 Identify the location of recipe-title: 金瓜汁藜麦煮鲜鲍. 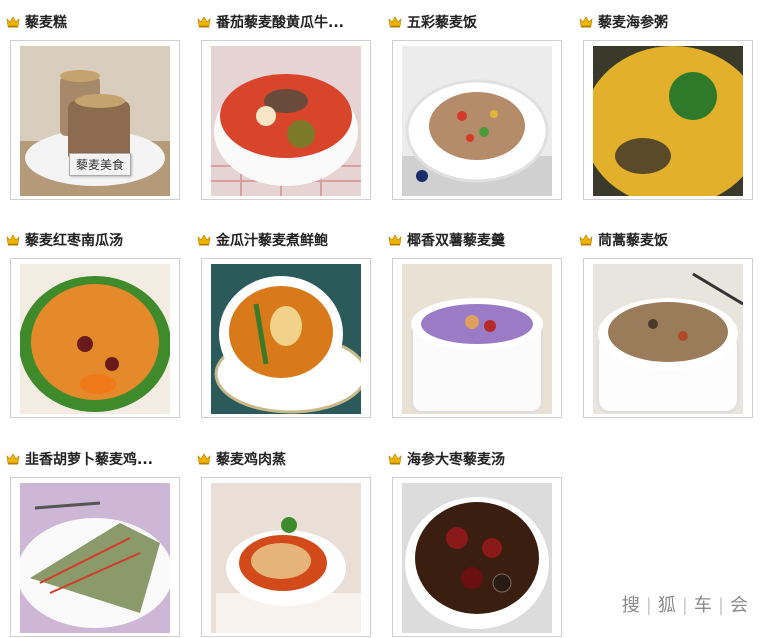
(262, 240).